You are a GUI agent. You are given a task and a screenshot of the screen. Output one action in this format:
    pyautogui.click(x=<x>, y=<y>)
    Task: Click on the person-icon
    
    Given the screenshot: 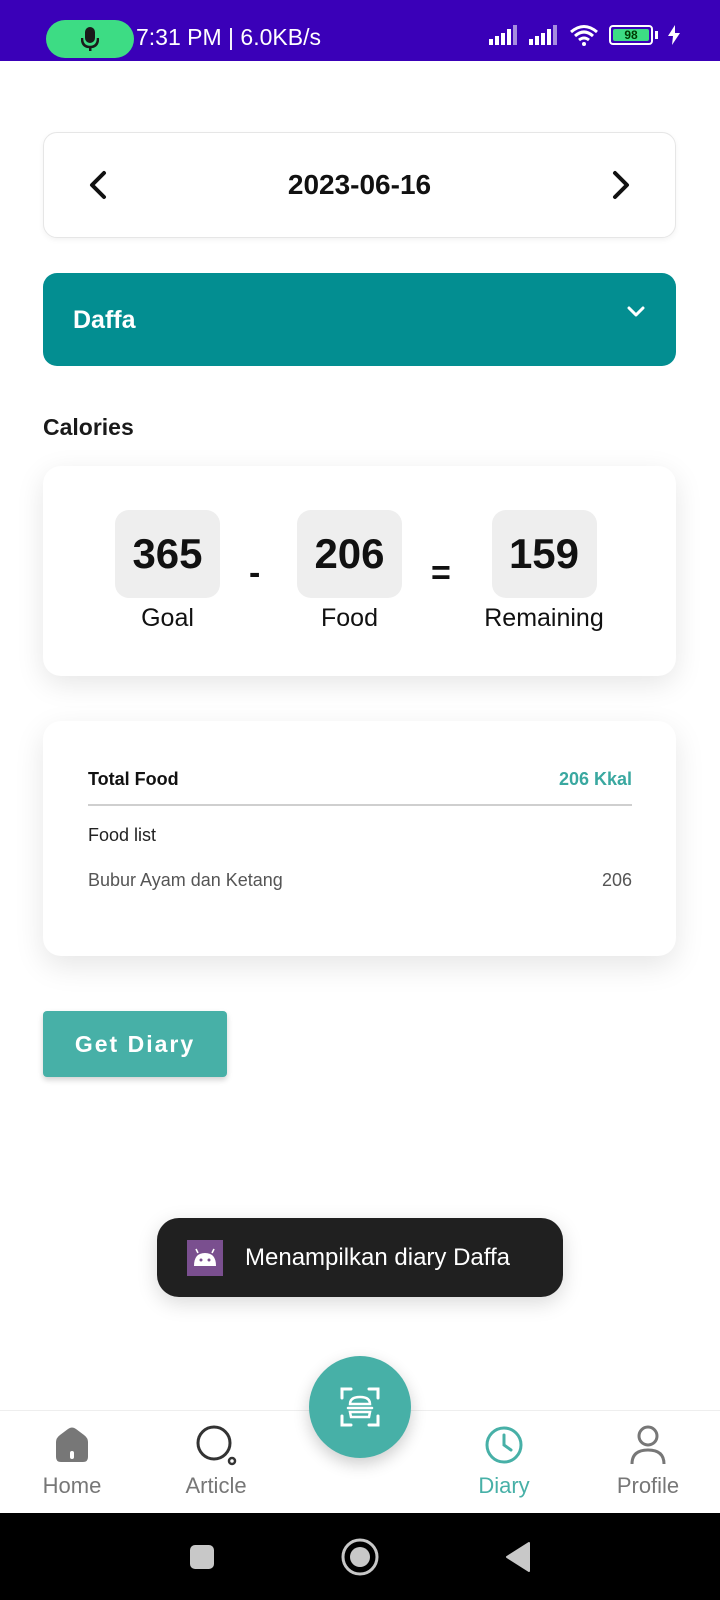 What is the action you would take?
    pyautogui.click(x=648, y=1445)
    